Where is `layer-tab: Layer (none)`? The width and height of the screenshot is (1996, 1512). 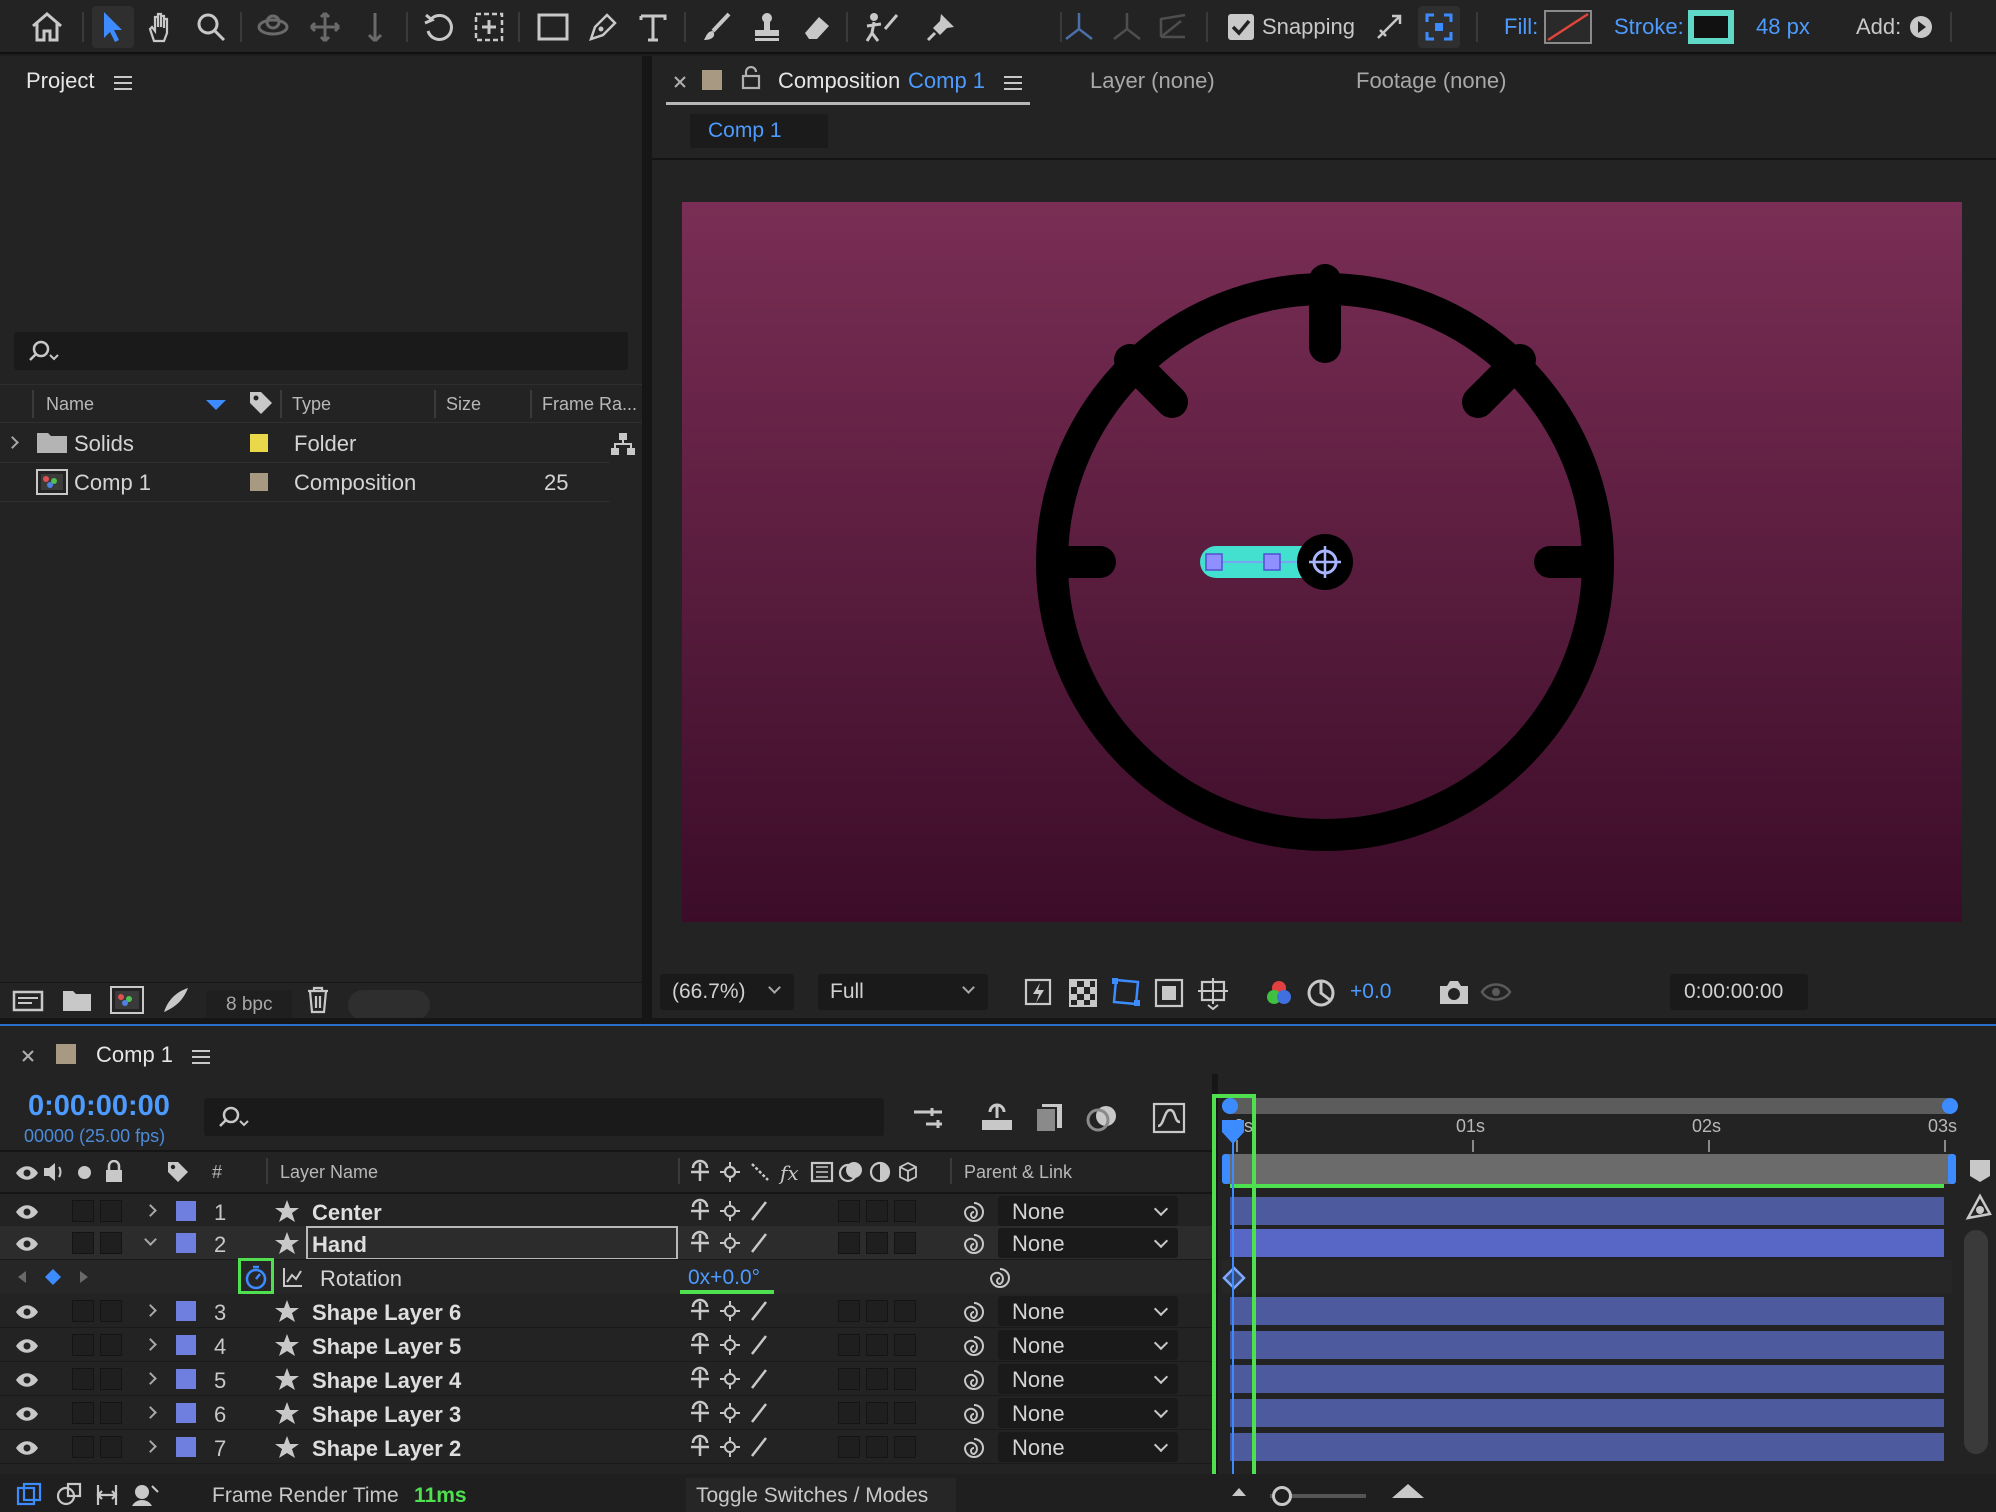 layer-tab: Layer (none) is located at coordinates (1152, 81).